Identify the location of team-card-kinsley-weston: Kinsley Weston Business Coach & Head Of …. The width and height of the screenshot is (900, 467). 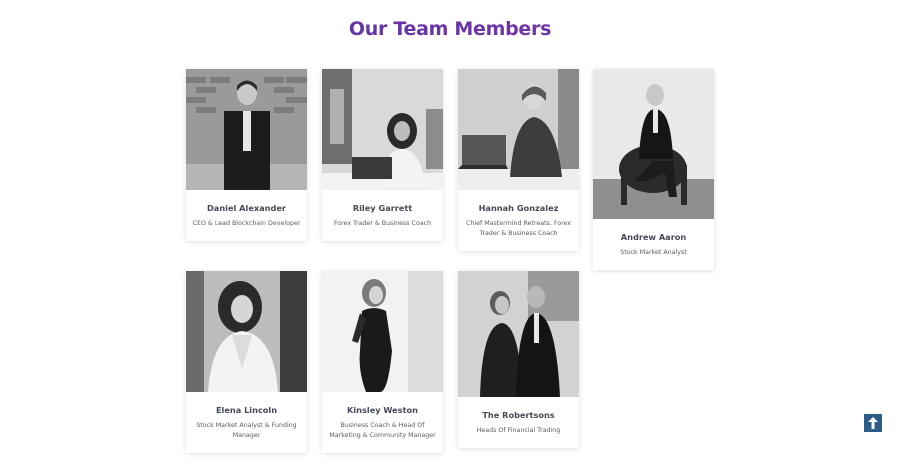
(382, 362).